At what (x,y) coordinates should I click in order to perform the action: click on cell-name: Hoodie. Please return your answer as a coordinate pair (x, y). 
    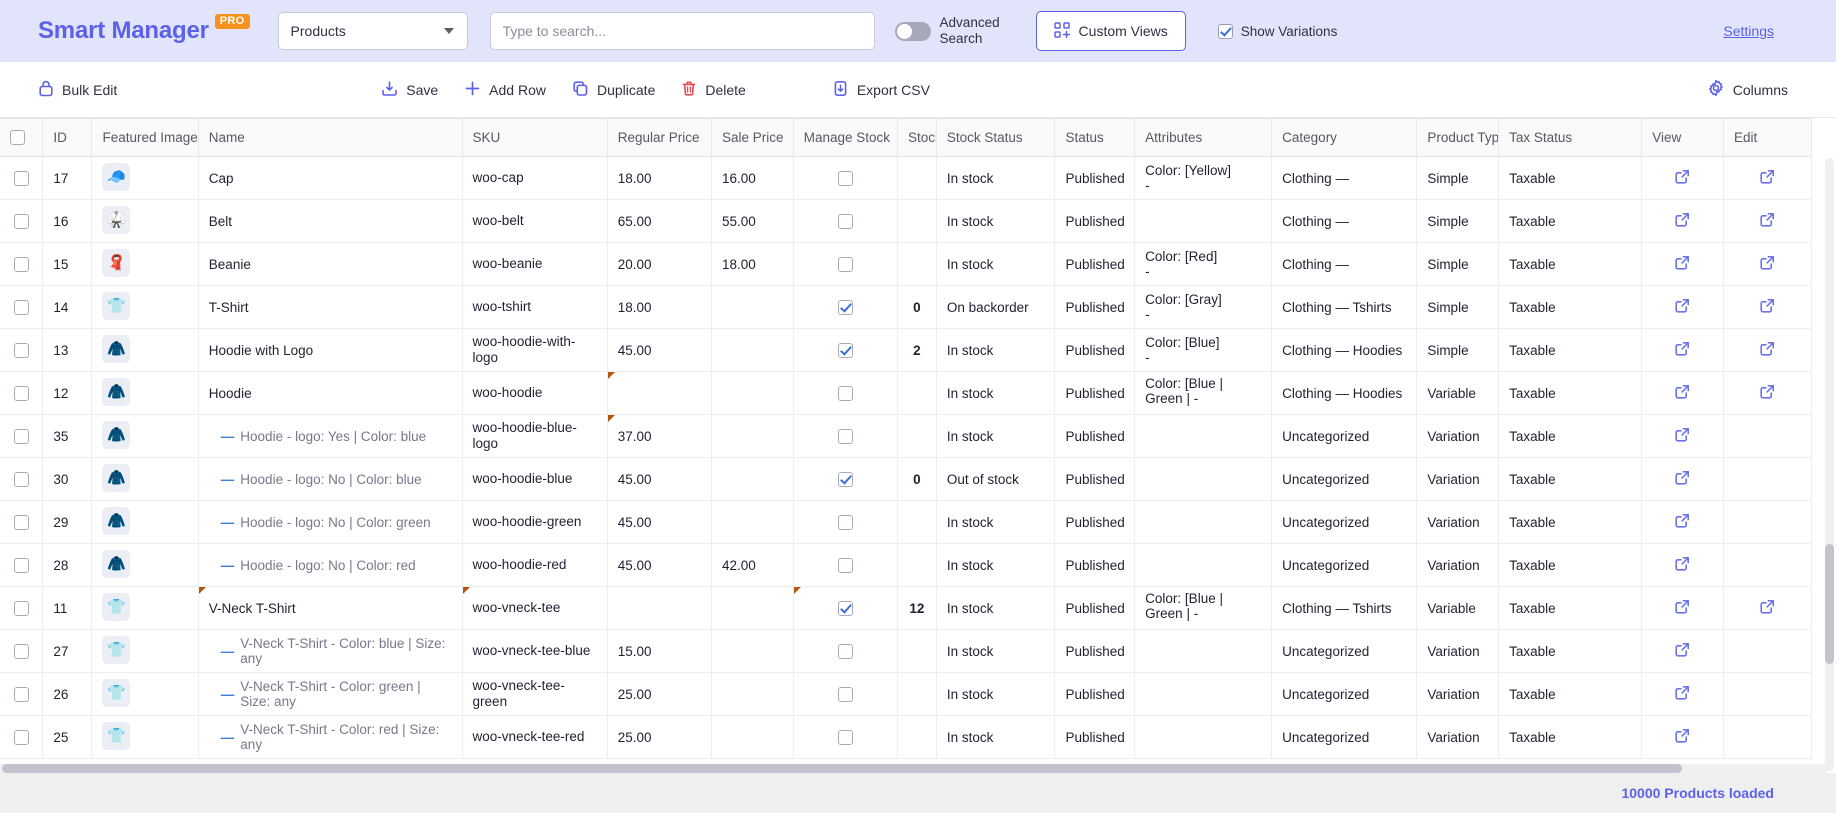
    Looking at the image, I should click on (330, 393).